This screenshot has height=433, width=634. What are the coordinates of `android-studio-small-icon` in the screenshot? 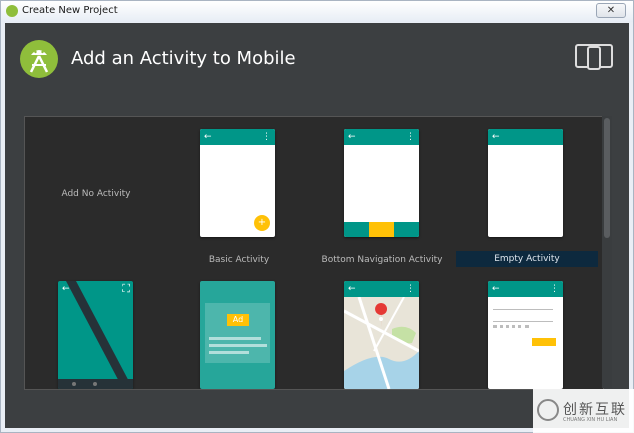 It's located at (12, 11).